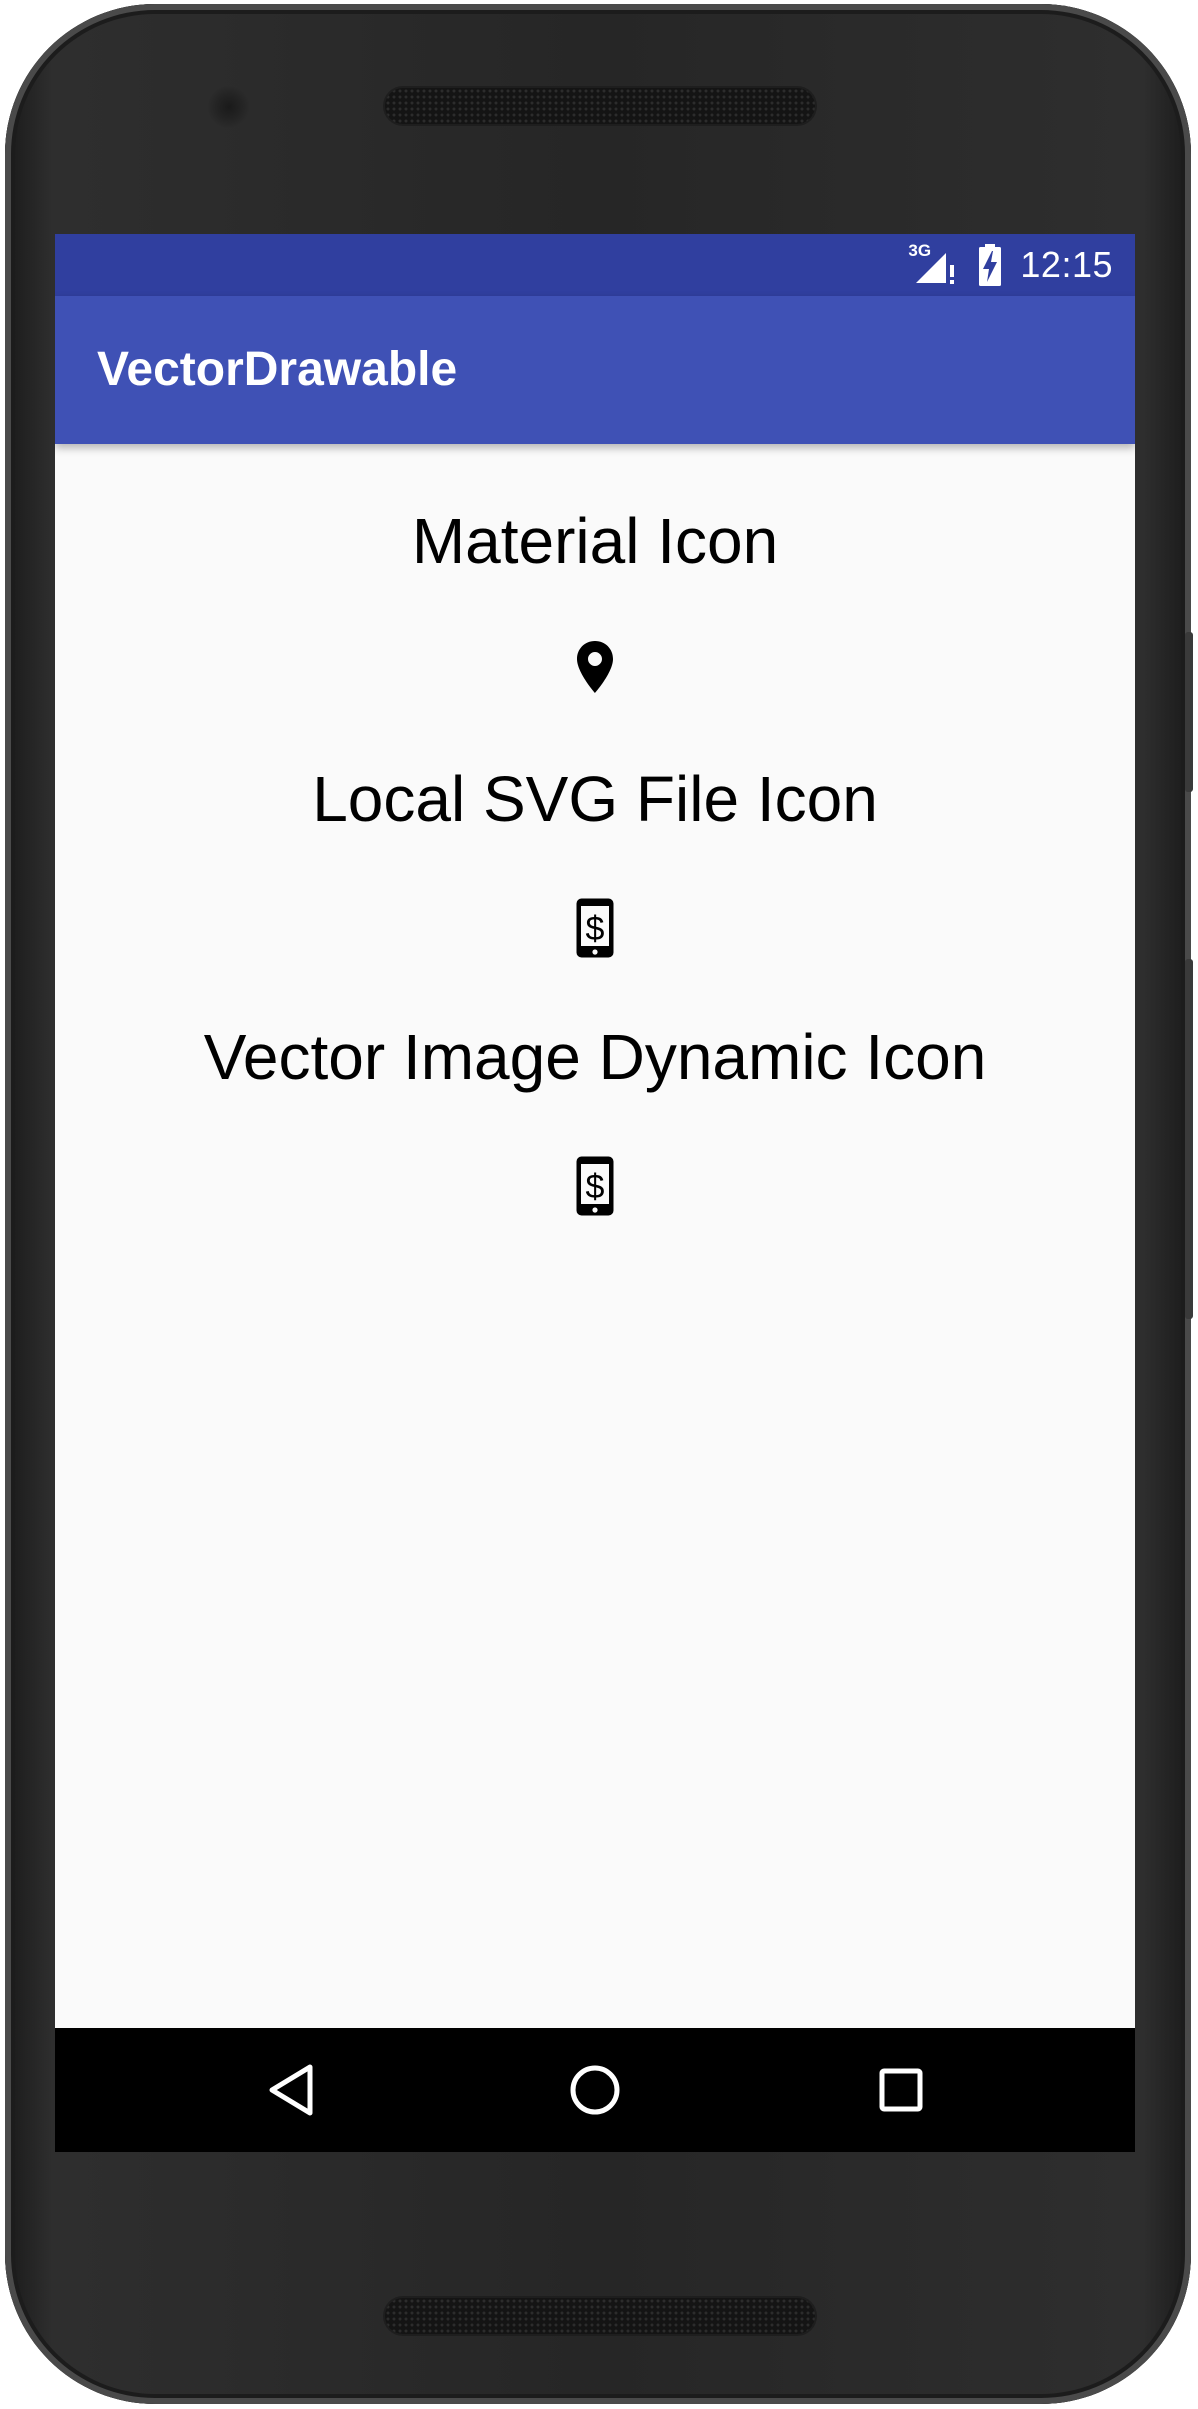  Describe the element at coordinates (229, 107) in the screenshot. I see `front-camera` at that location.